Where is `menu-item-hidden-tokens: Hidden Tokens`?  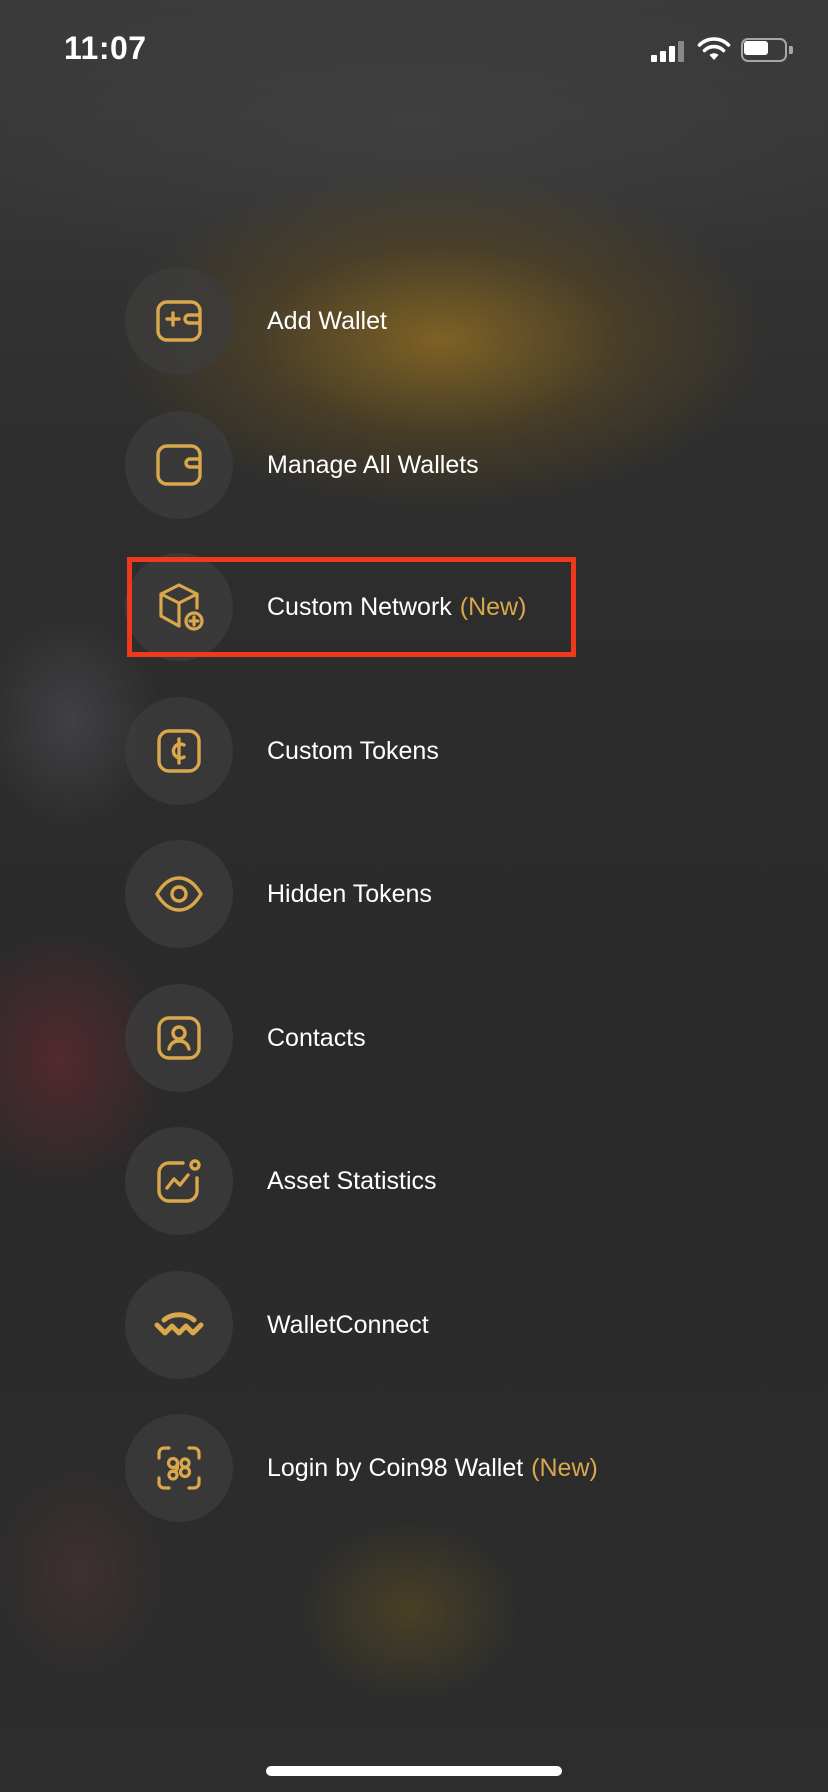
menu-item-hidden-tokens: Hidden Tokens is located at coordinates (425, 894).